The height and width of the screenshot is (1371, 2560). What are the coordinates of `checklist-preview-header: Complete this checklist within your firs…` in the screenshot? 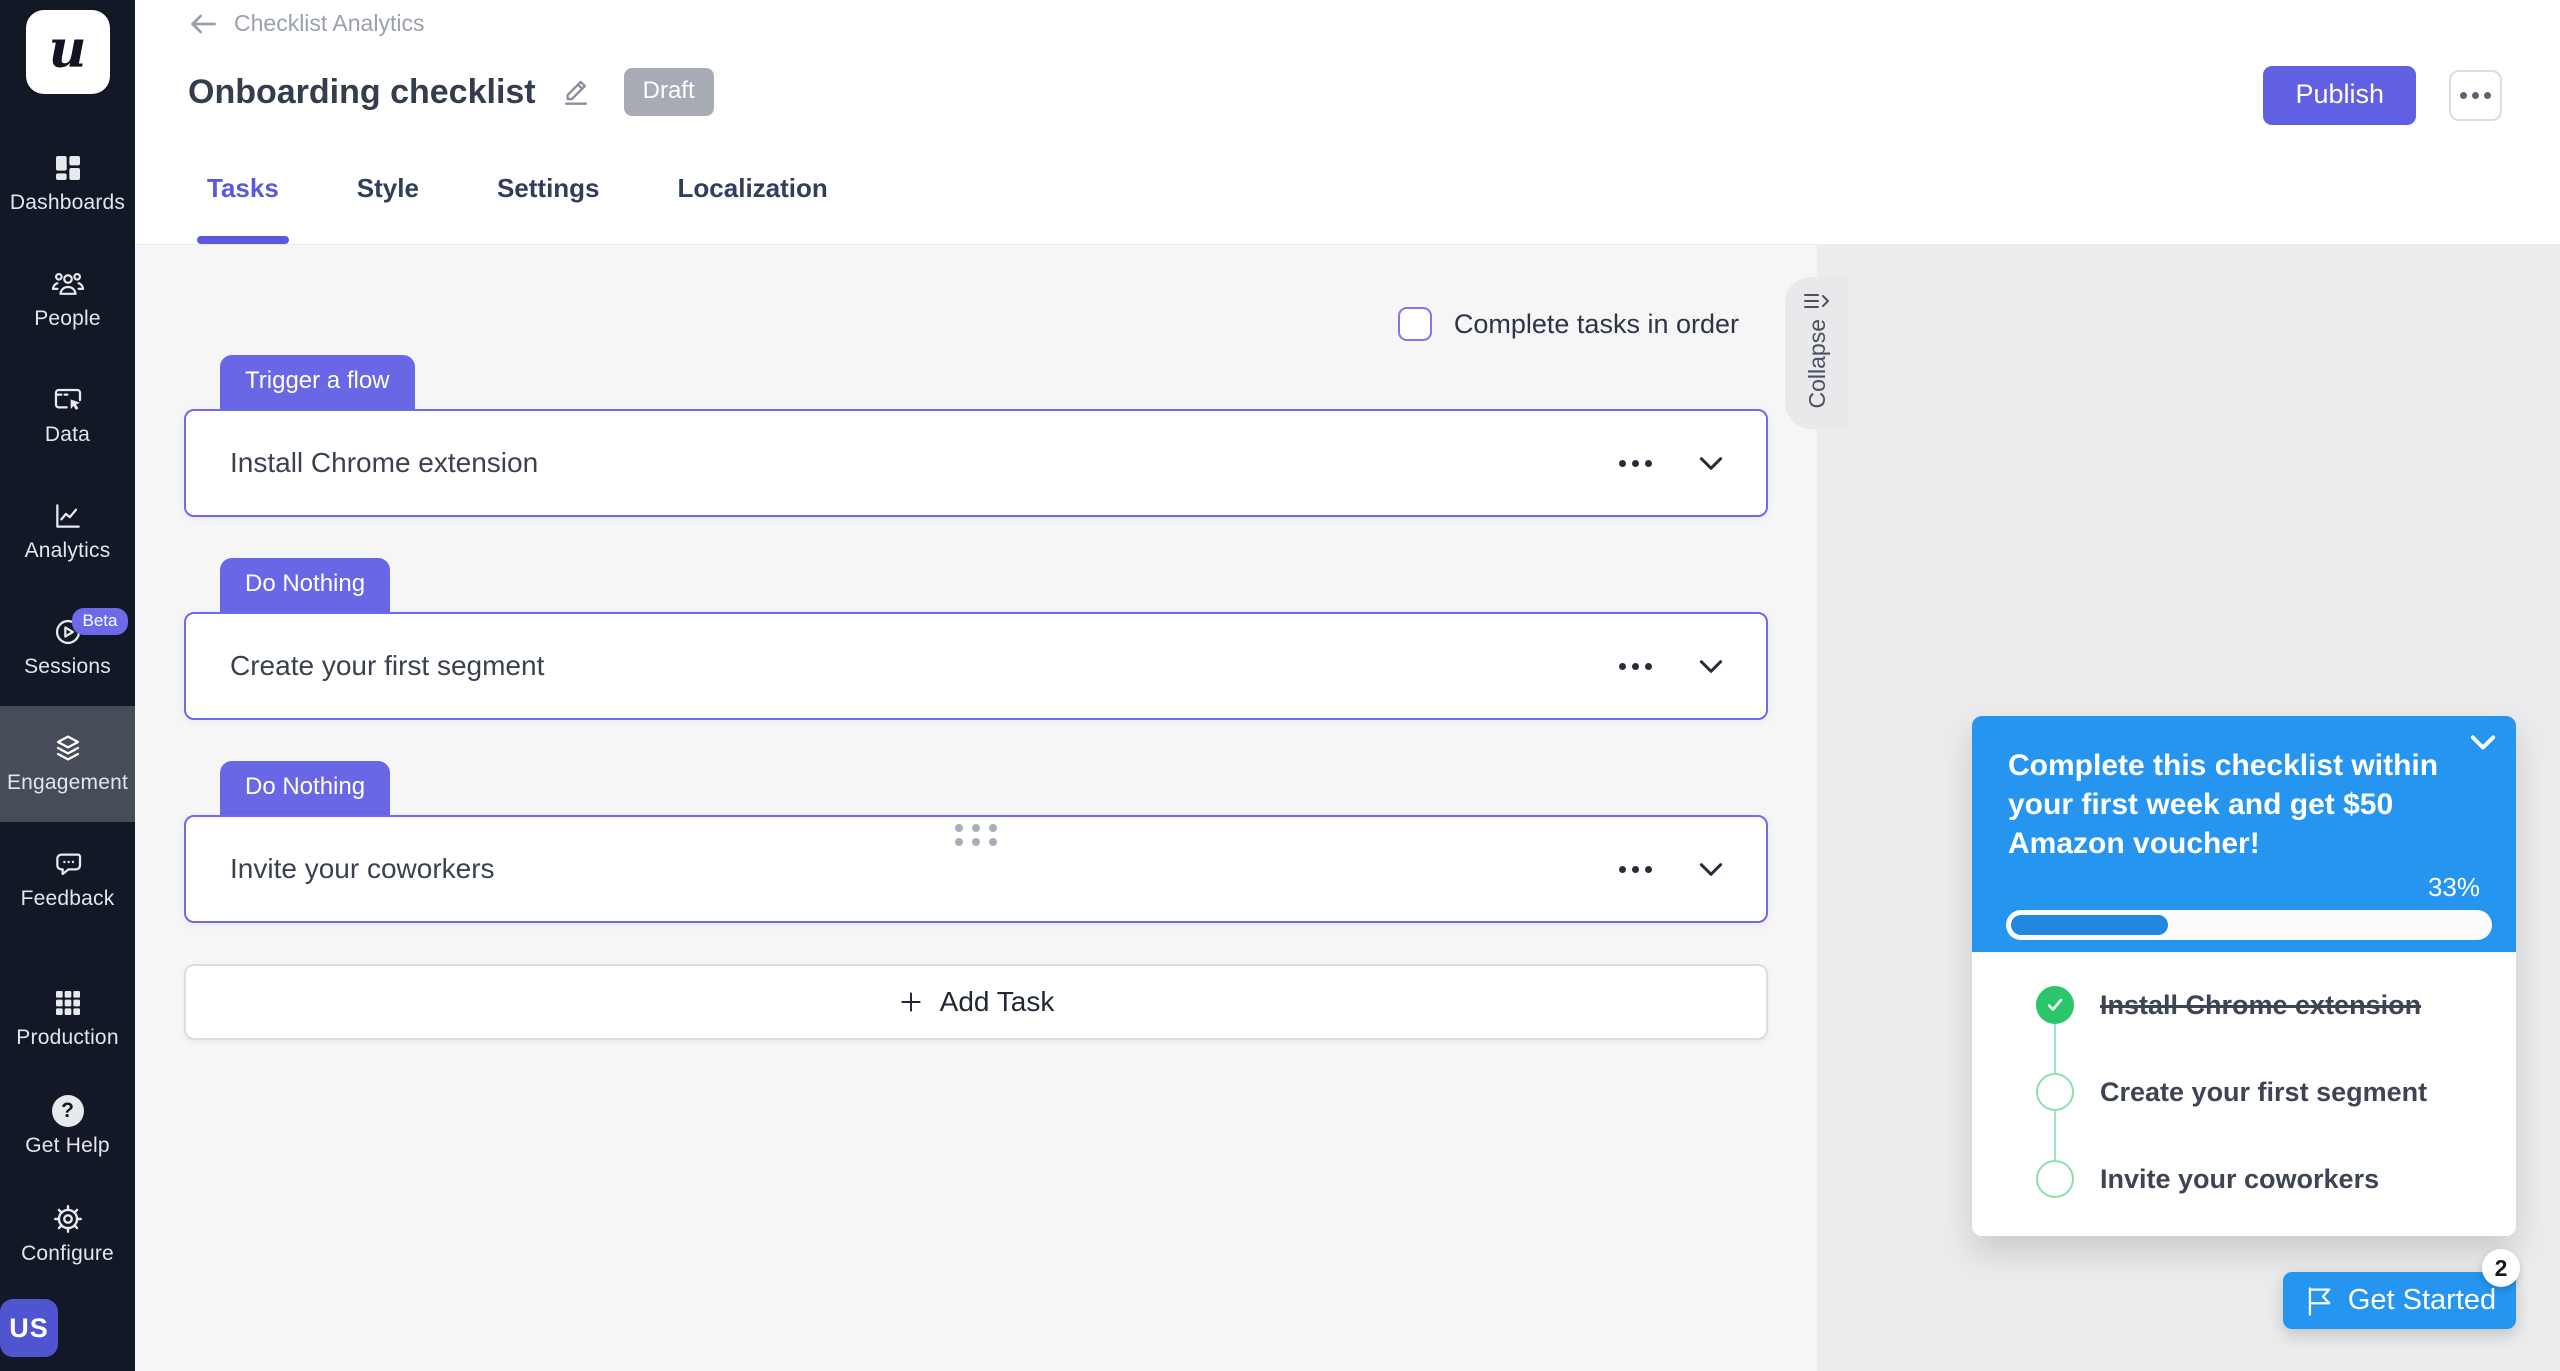 It's located at (2244, 834).